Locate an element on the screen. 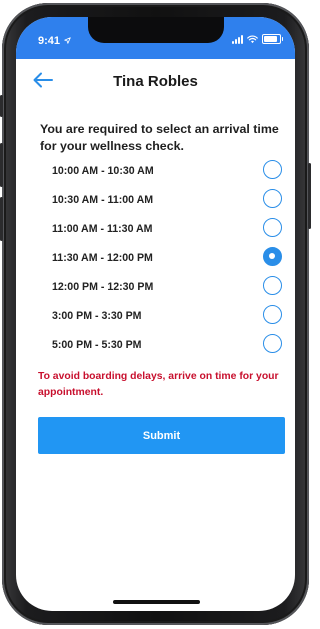  time-slot-label: 11:00 AM - 11:30 AM is located at coordinates (102, 229).